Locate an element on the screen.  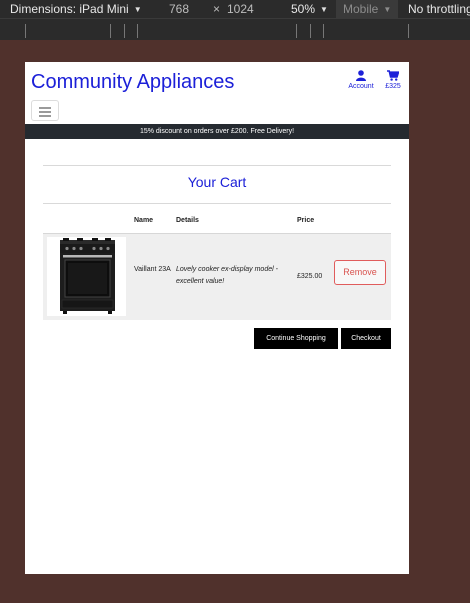
shopping-cart-icon is located at coordinates (393, 75).